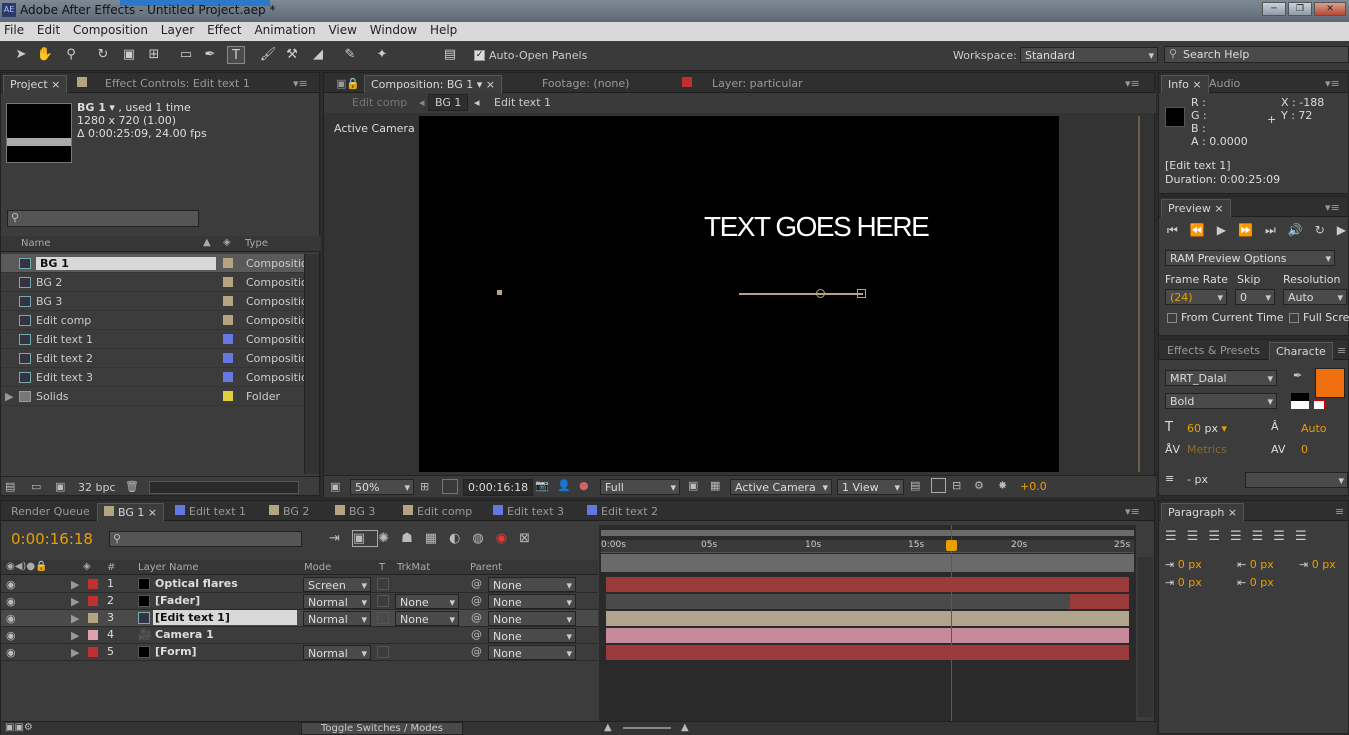 Image resolution: width=1349 pixels, height=735 pixels. Describe the element at coordinates (1256, 54) in the screenshot. I see `search-help-input: ⚲ Search Help` at that location.